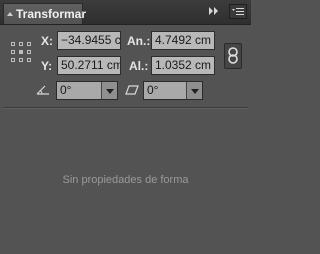  Describe the element at coordinates (173, 90) in the screenshot. I see `shear-select: 0°` at that location.